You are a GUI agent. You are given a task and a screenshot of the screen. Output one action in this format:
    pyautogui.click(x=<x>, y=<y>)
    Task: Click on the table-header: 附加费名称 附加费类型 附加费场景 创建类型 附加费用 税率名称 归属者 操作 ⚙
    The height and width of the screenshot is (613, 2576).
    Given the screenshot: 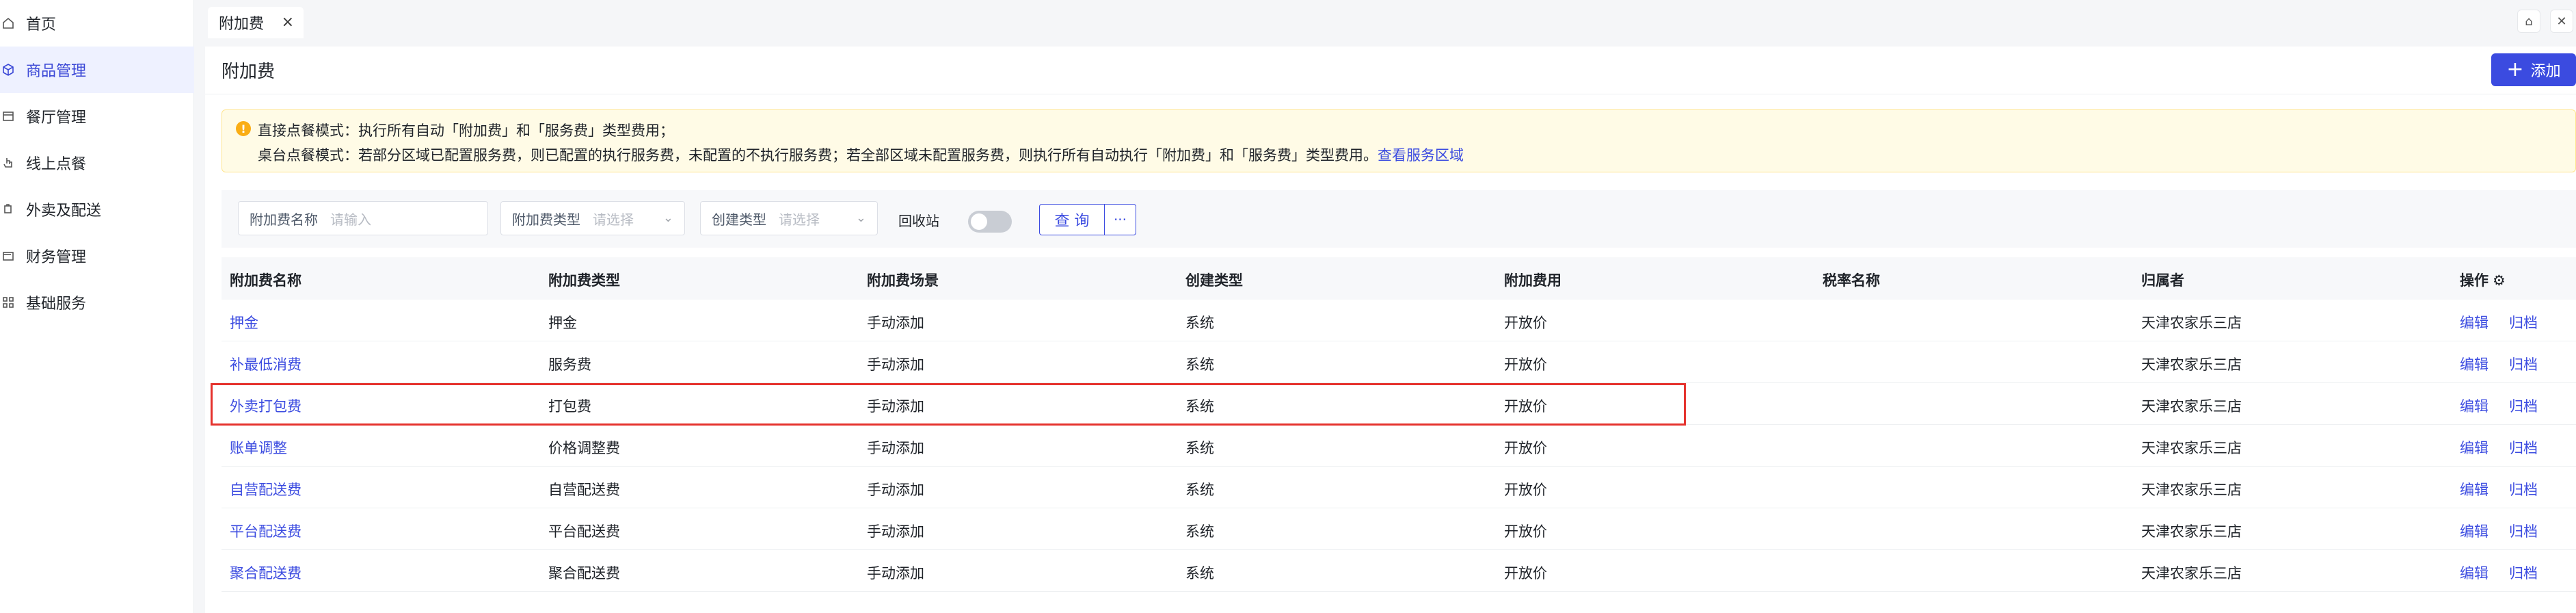 What is the action you would take?
    pyautogui.click(x=1399, y=278)
    